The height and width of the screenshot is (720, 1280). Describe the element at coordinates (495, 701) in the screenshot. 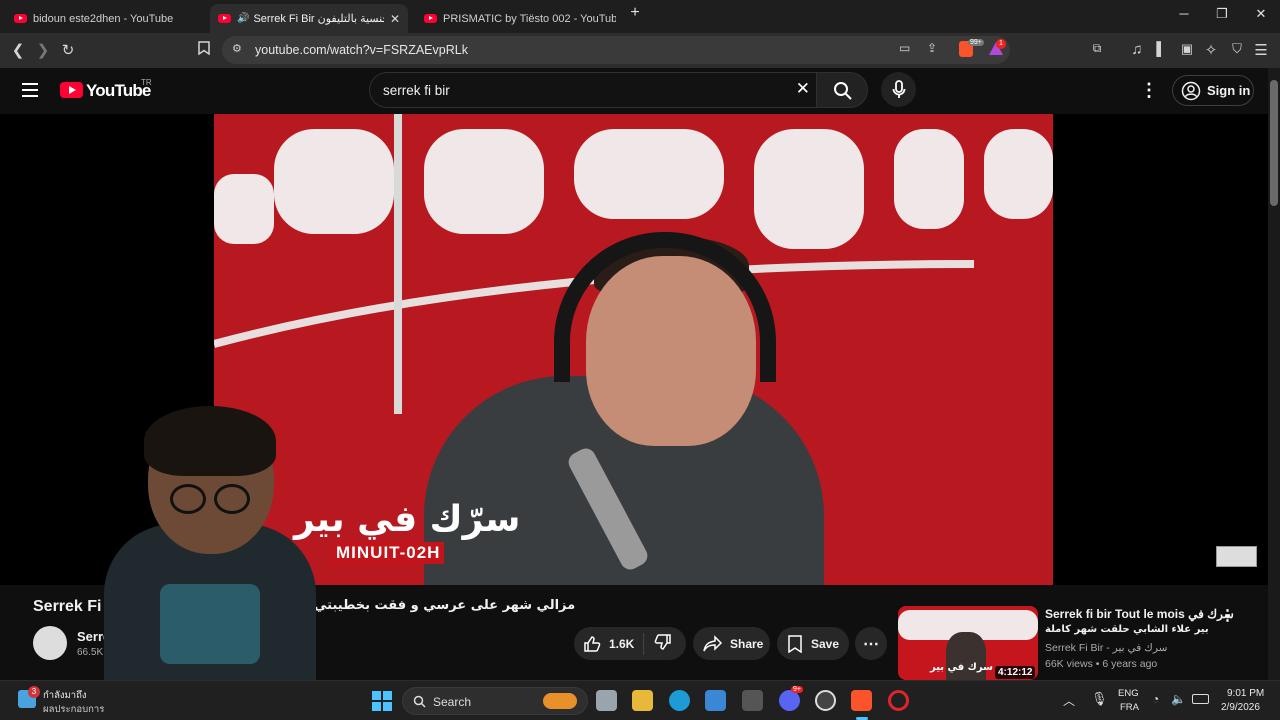

I see `taskbar-search-box: Search` at that location.